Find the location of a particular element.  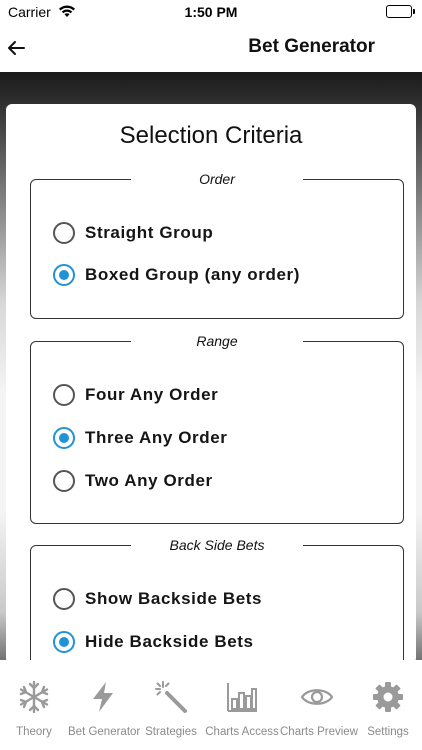

tab-charts-preview: Charts Preview is located at coordinates (319, 702).